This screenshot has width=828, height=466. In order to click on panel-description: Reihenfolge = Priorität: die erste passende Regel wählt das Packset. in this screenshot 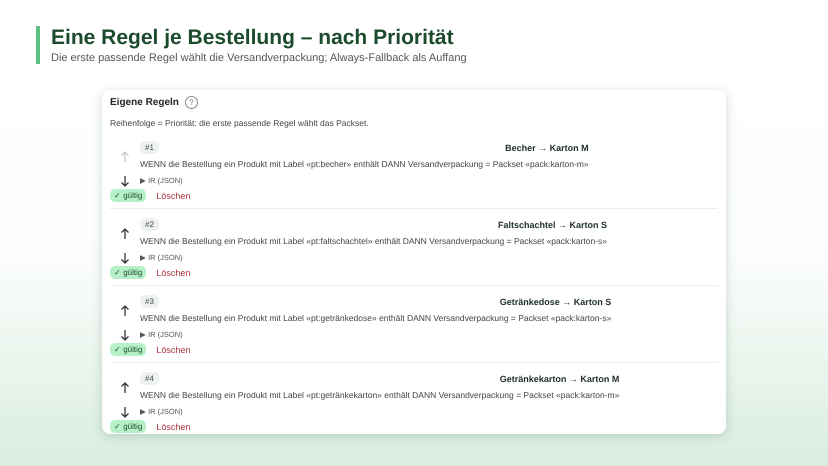, I will do `click(240, 123)`.